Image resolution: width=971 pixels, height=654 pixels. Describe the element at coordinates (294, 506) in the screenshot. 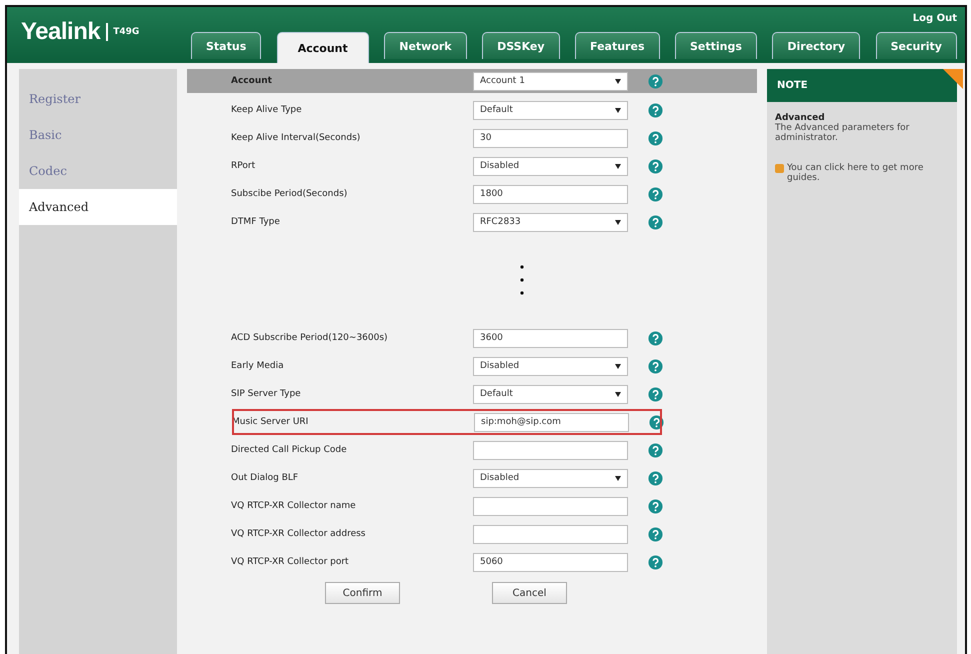

I see `field-label: VQ RTCP-XR Collector name` at that location.